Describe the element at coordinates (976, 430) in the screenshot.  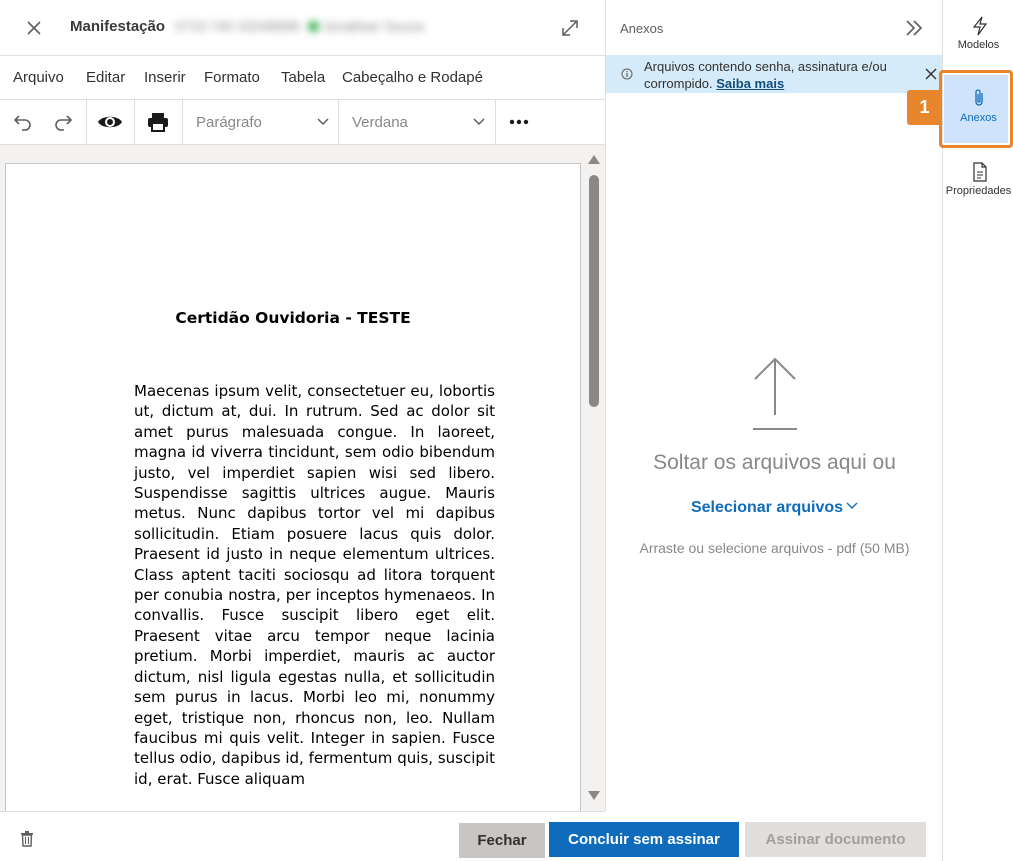
I see `right-rail: Modelos Anexos Propriedades` at that location.